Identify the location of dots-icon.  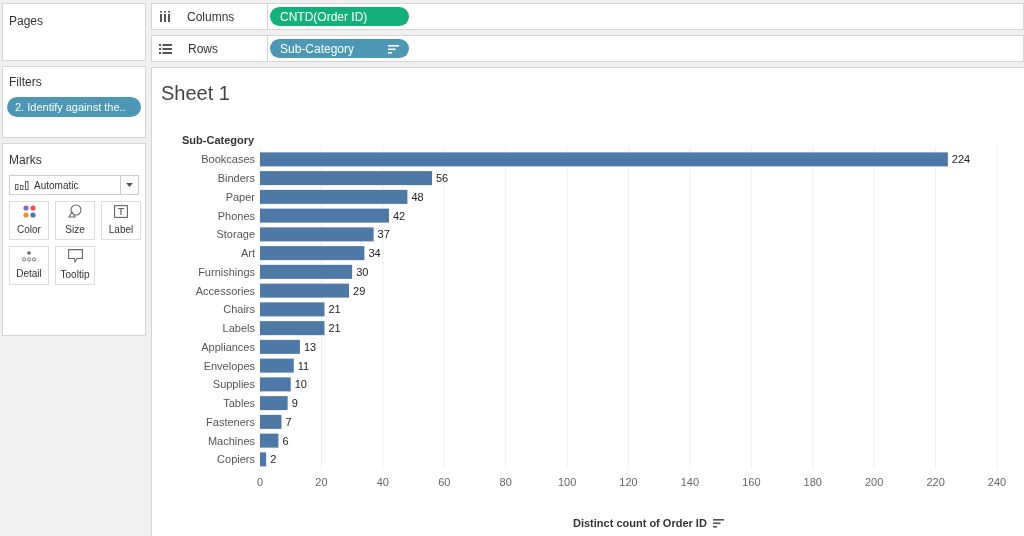
(29, 256).